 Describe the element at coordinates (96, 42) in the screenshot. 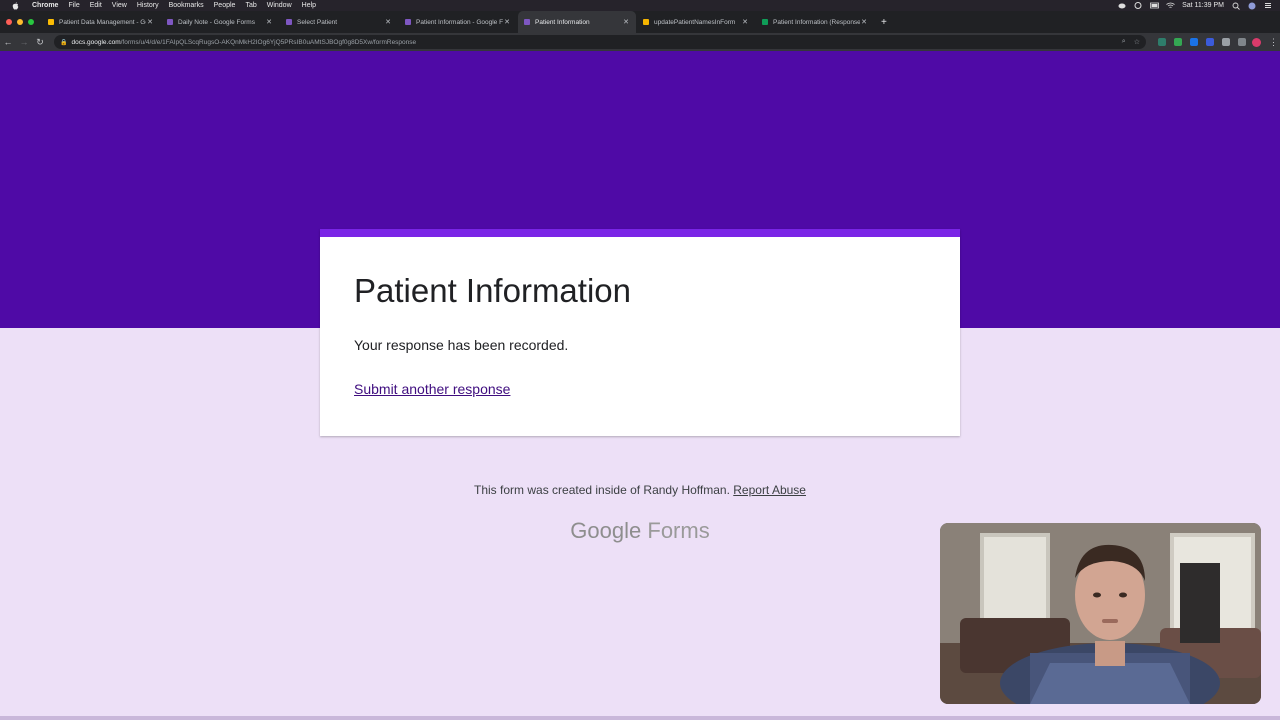

I see `url-host: docs.google.com` at that location.